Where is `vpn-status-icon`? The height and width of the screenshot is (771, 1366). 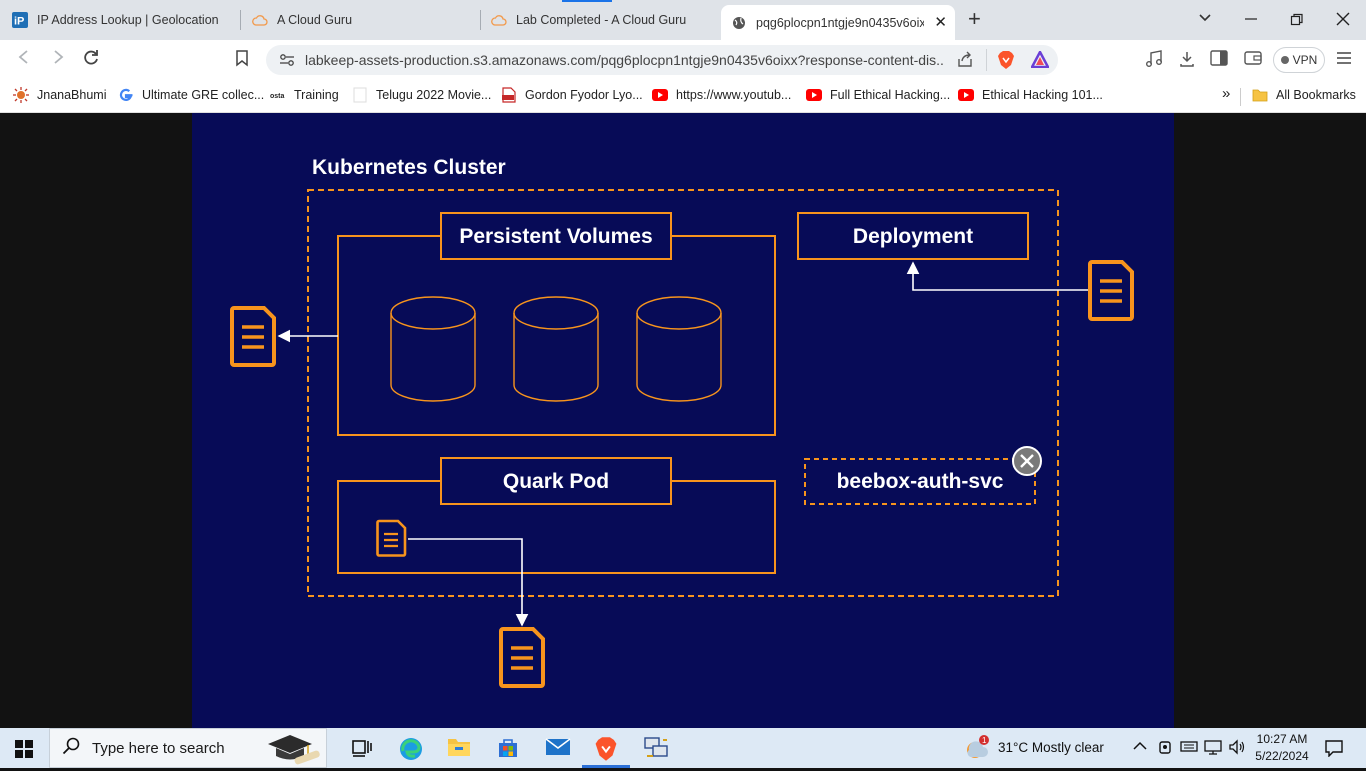 vpn-status-icon is located at coordinates (1284, 60).